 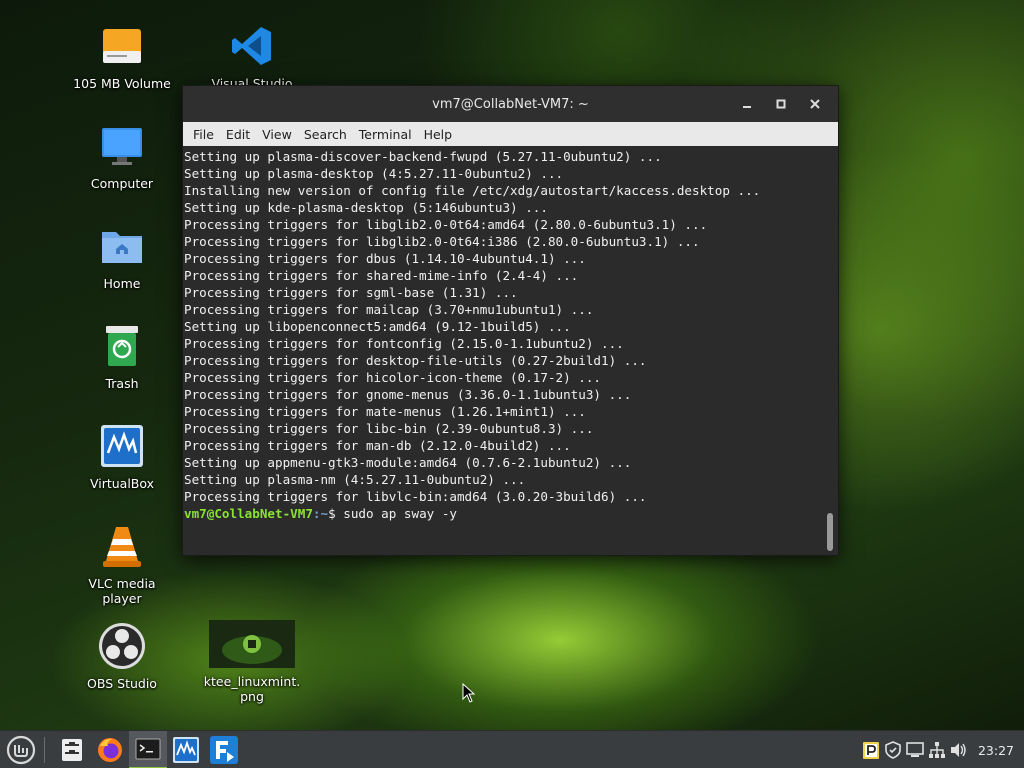 What do you see at coordinates (122, 246) in the screenshot?
I see `home-folder-icon` at bounding box center [122, 246].